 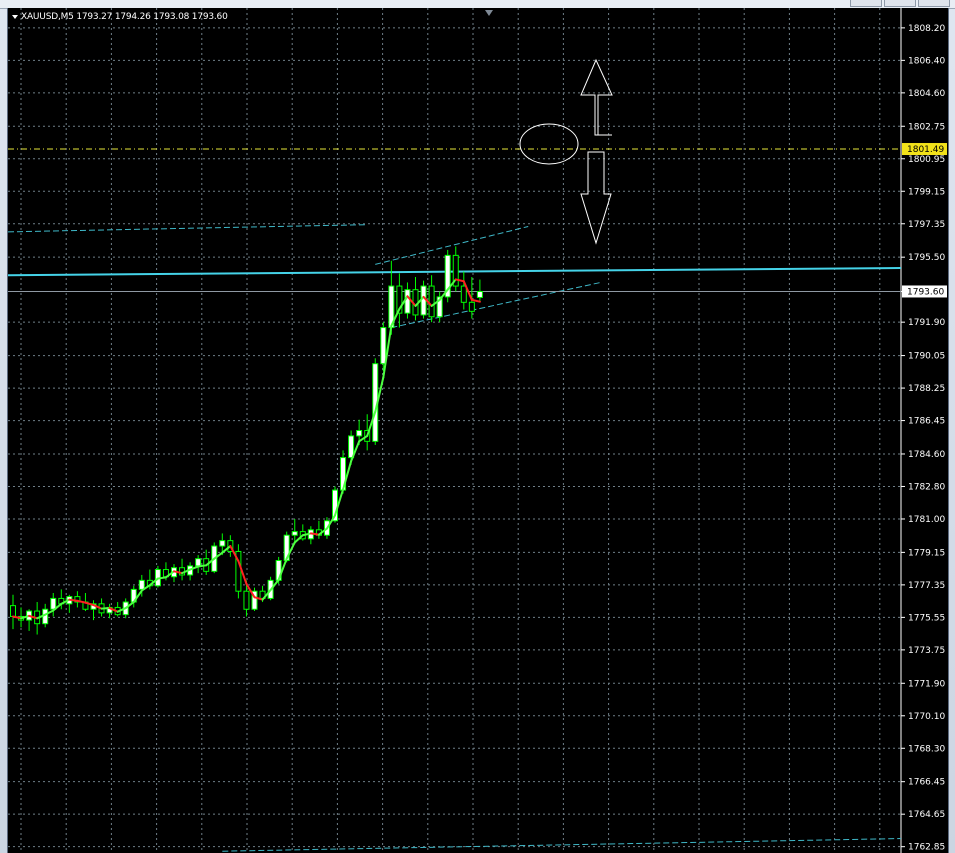 I want to click on y-tick-label: 1804.60, so click(x=926, y=94).